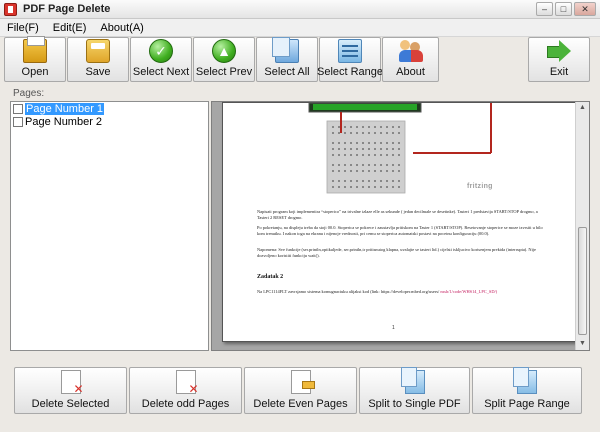  Describe the element at coordinates (410, 72) in the screenshot. I see `about-label: About` at that location.